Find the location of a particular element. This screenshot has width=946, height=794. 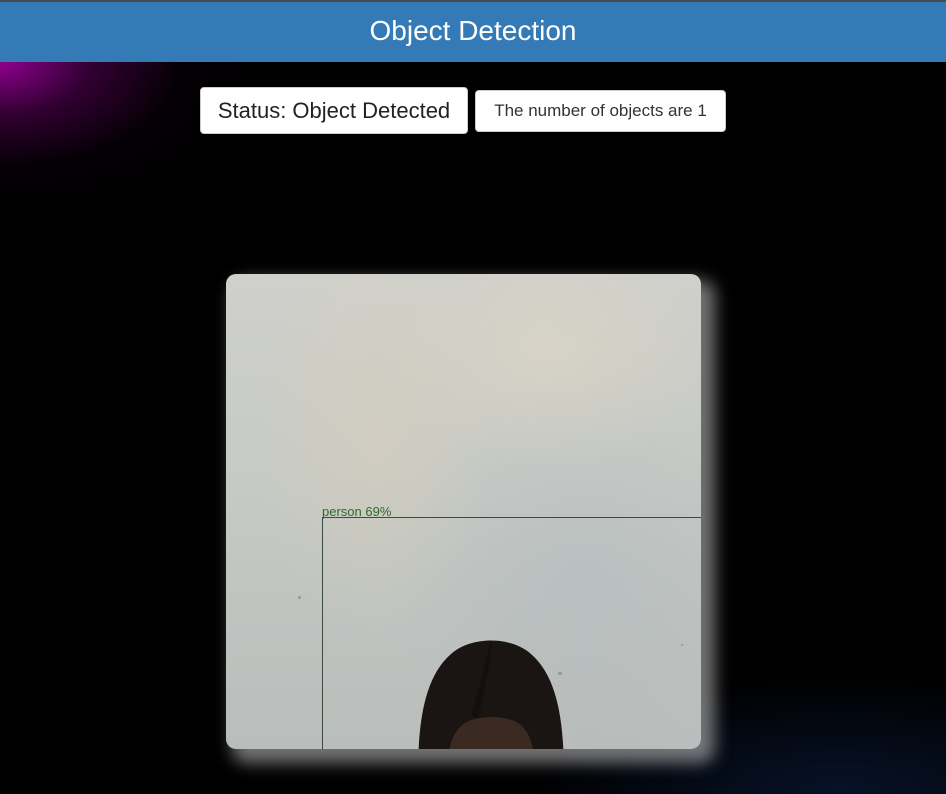

wall-spot is located at coordinates (299, 597).